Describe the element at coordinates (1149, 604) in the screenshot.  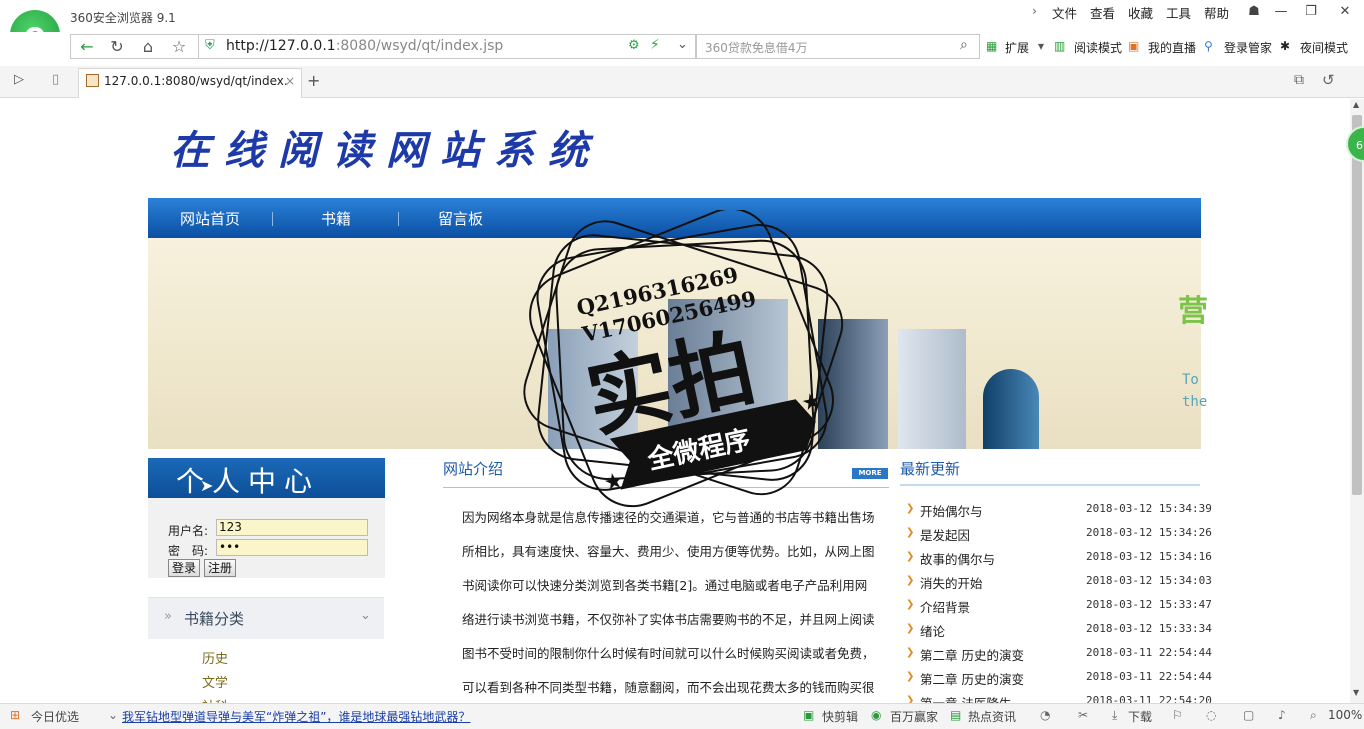
I see `update-date: 2018-03-12 15:33:47` at that location.